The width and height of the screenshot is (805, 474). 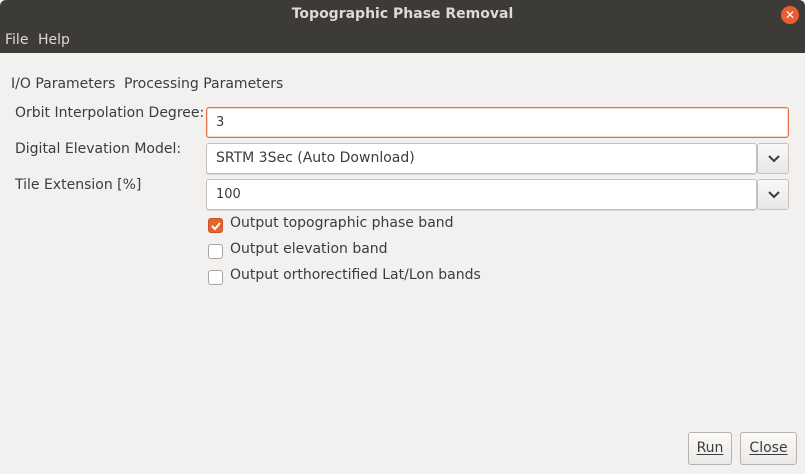 I want to click on orbit-degree-input, so click(x=497, y=122).